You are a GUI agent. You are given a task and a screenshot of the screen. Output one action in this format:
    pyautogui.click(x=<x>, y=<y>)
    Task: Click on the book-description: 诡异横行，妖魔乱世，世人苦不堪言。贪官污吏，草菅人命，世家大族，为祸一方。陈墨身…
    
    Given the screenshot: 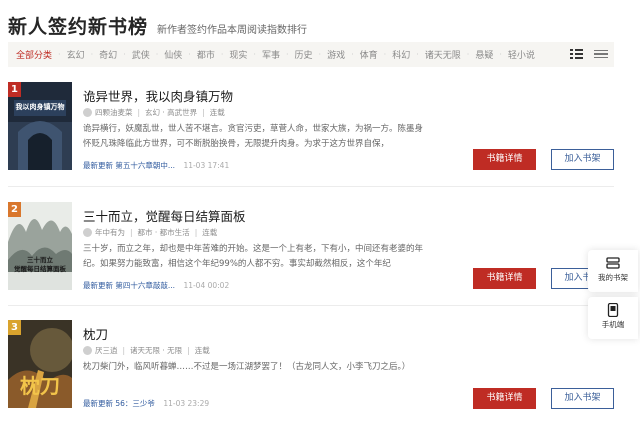 What is the action you would take?
    pyautogui.click(x=253, y=136)
    